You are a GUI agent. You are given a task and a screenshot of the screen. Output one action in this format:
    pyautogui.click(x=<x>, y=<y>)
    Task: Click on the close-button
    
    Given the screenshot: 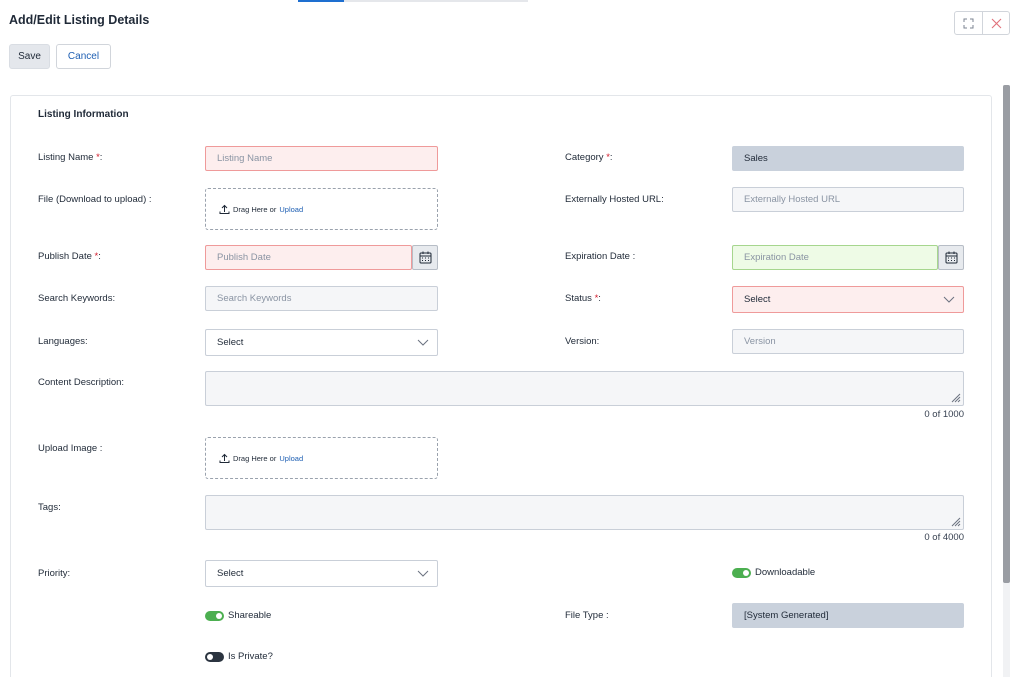 What is the action you would take?
    pyautogui.click(x=995, y=23)
    